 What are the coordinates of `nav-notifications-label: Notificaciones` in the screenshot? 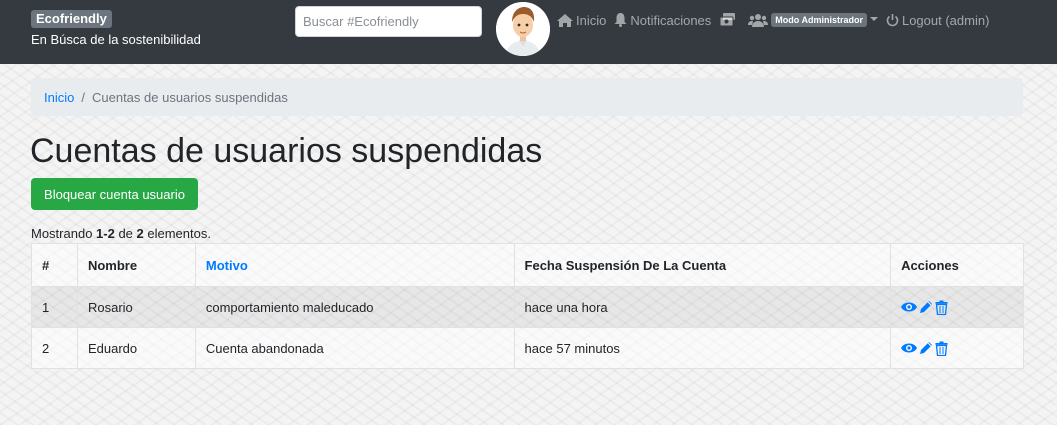 It's located at (671, 20).